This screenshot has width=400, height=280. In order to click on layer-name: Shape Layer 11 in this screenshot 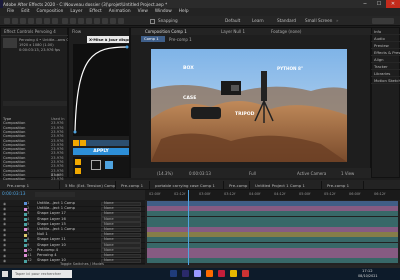, I will do `click(51, 239)`.